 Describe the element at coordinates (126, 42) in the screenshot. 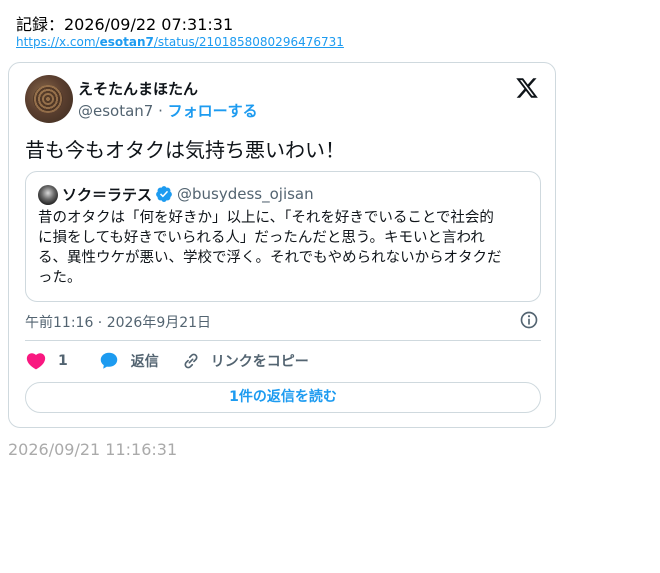

I see `url-user: esotan7` at that location.